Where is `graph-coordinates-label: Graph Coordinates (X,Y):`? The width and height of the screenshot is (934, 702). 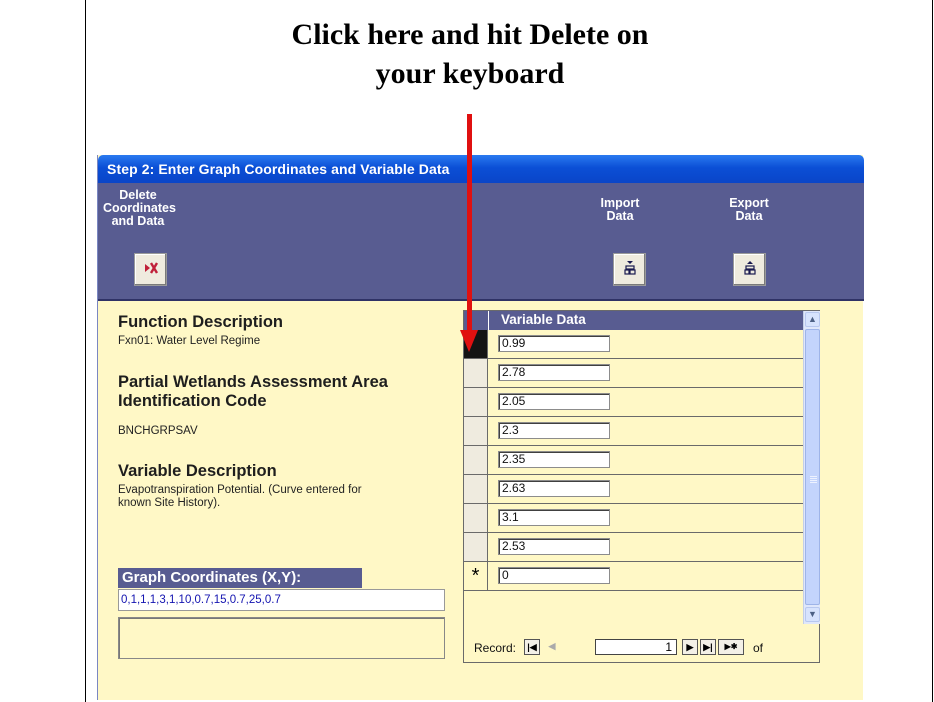
graph-coordinates-label: Graph Coordinates (X,Y): is located at coordinates (240, 578).